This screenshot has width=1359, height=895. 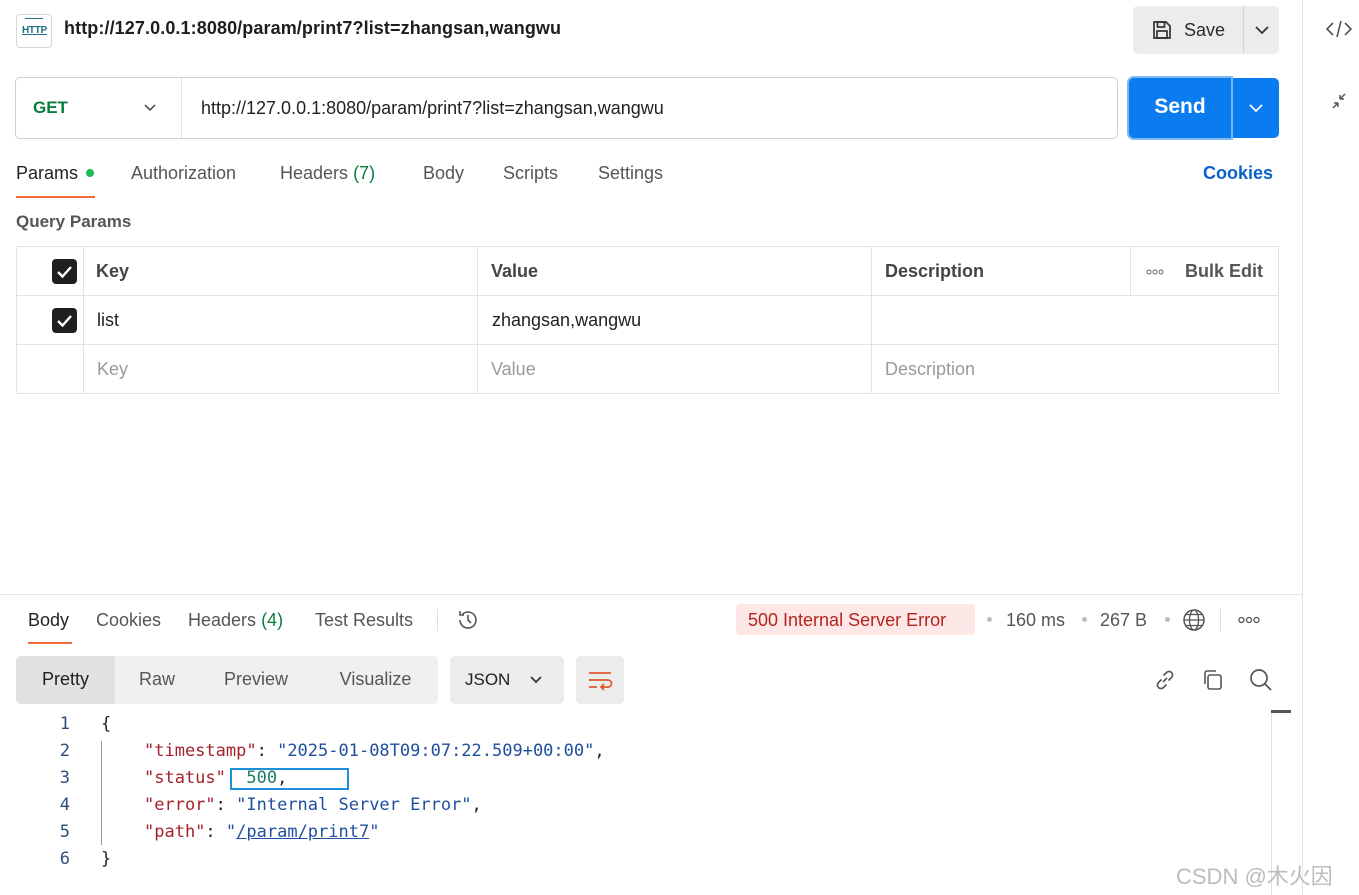 What do you see at coordinates (1261, 30) in the screenshot?
I see `save-options-button` at bounding box center [1261, 30].